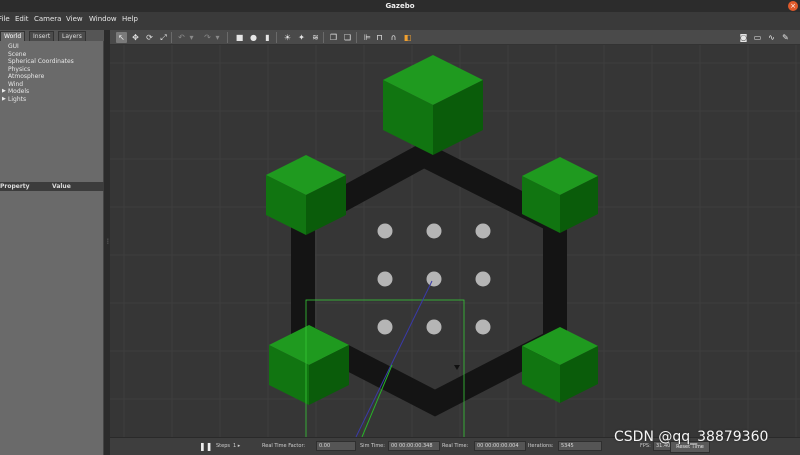  I want to click on tree-item-lights: Lights, so click(17, 99).